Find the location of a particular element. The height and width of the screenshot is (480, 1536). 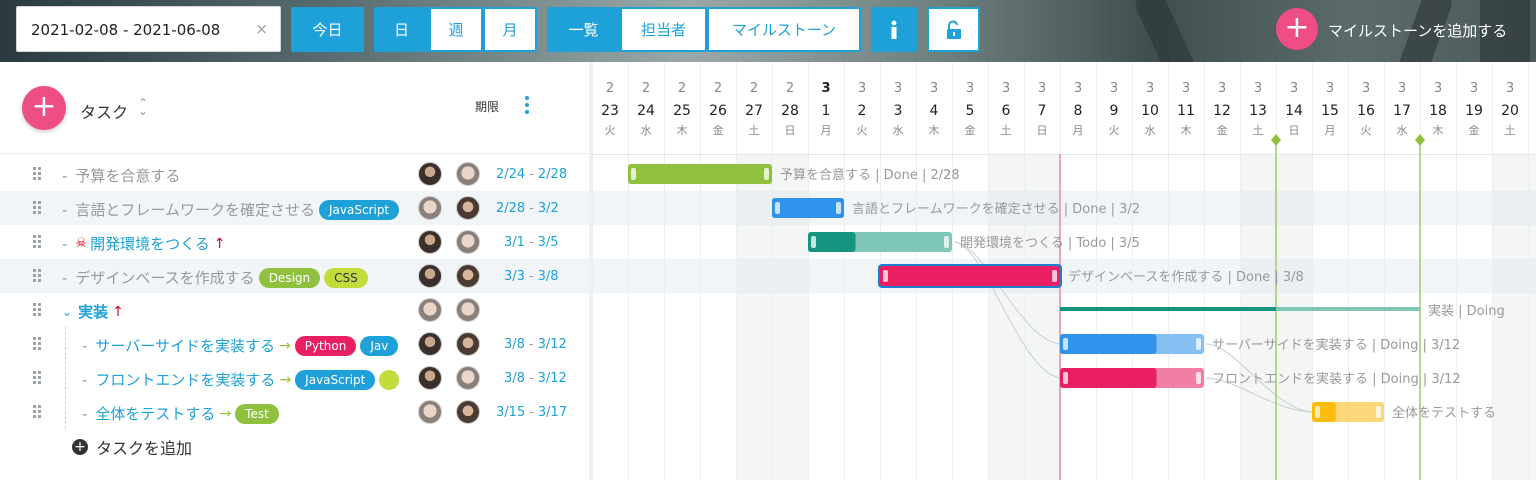

day-number-label: 2 is located at coordinates (862, 111).